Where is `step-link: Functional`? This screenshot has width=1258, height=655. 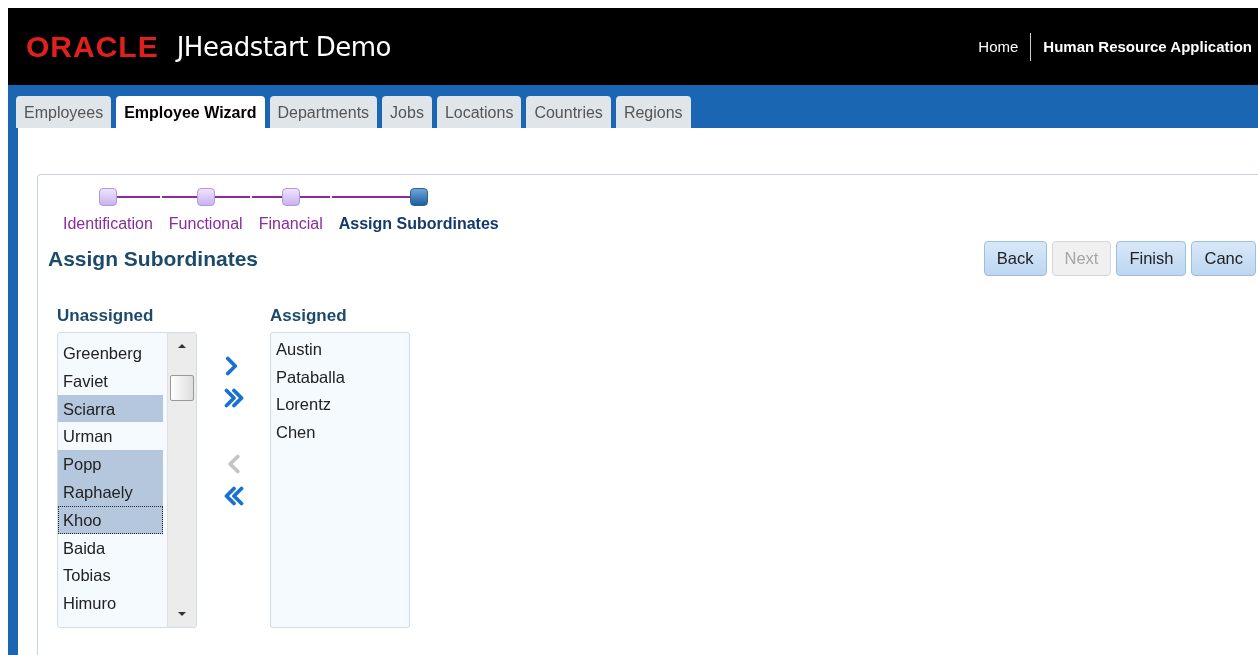
step-link: Functional is located at coordinates (205, 221).